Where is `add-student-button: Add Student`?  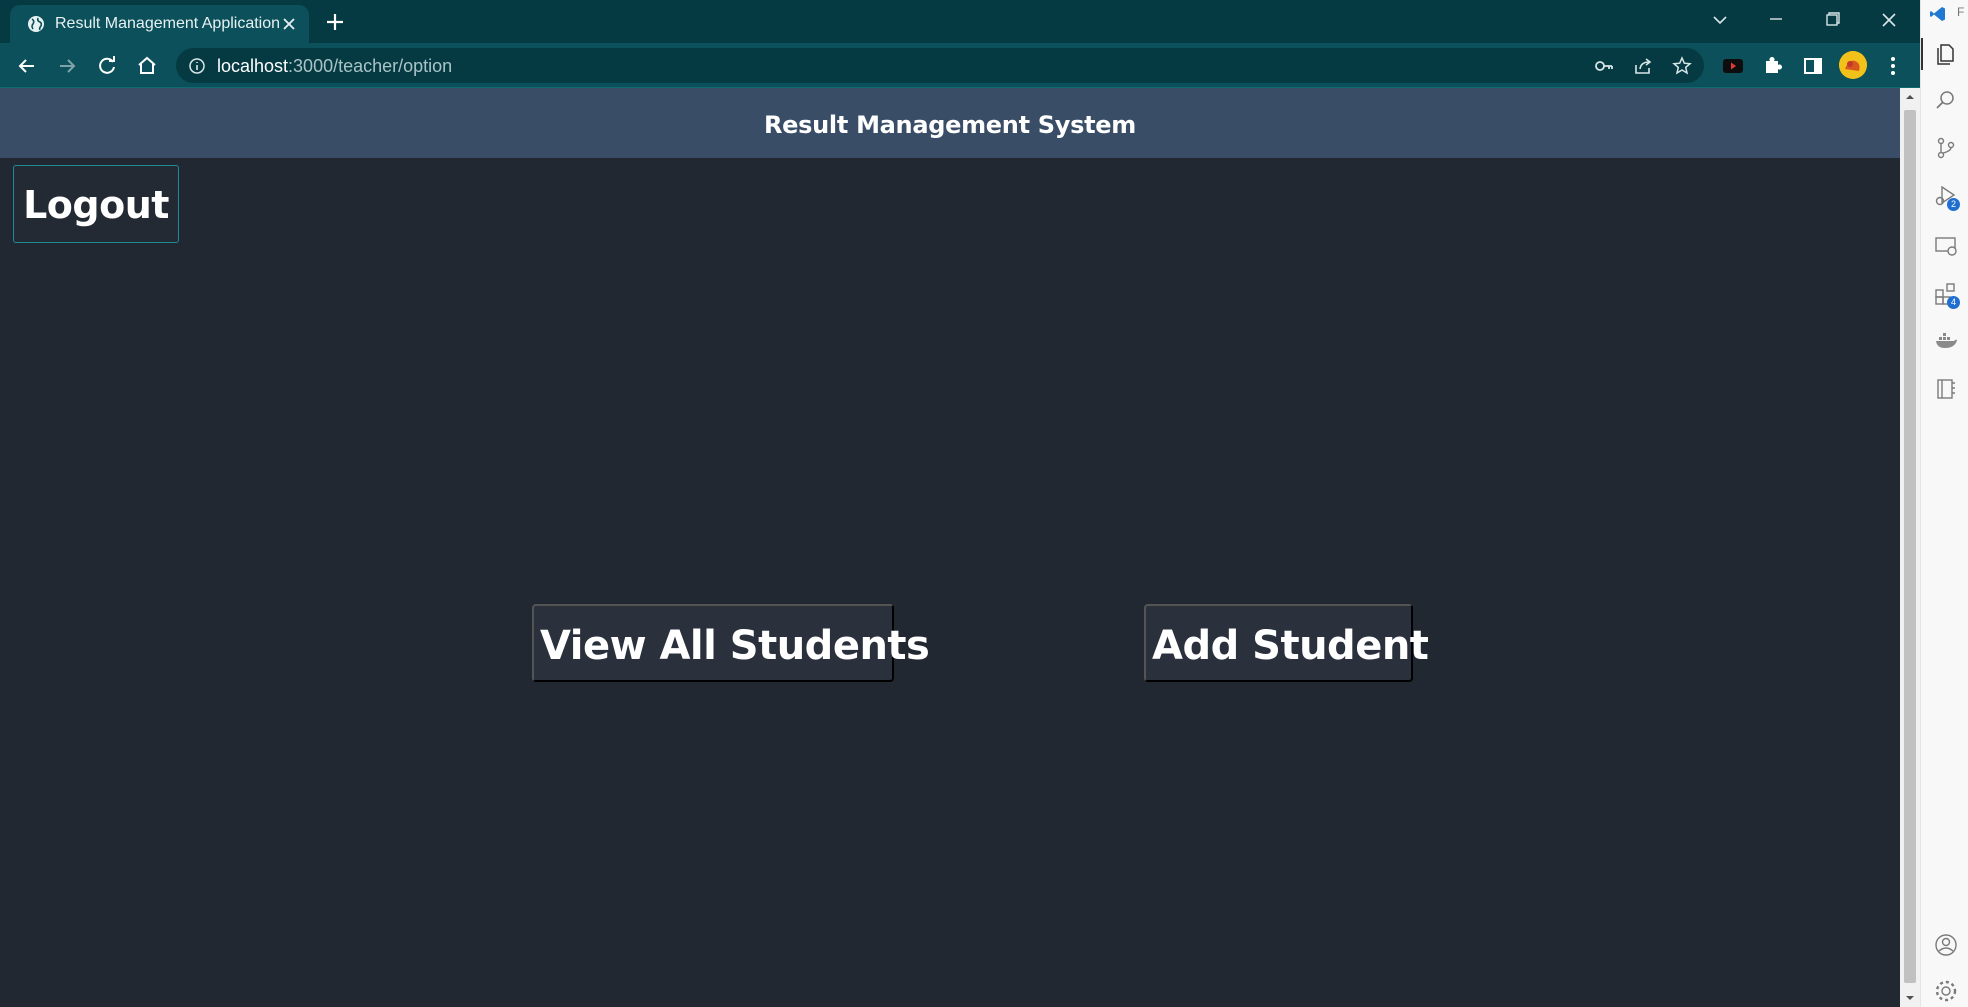 add-student-button: Add Student is located at coordinates (1286, 643).